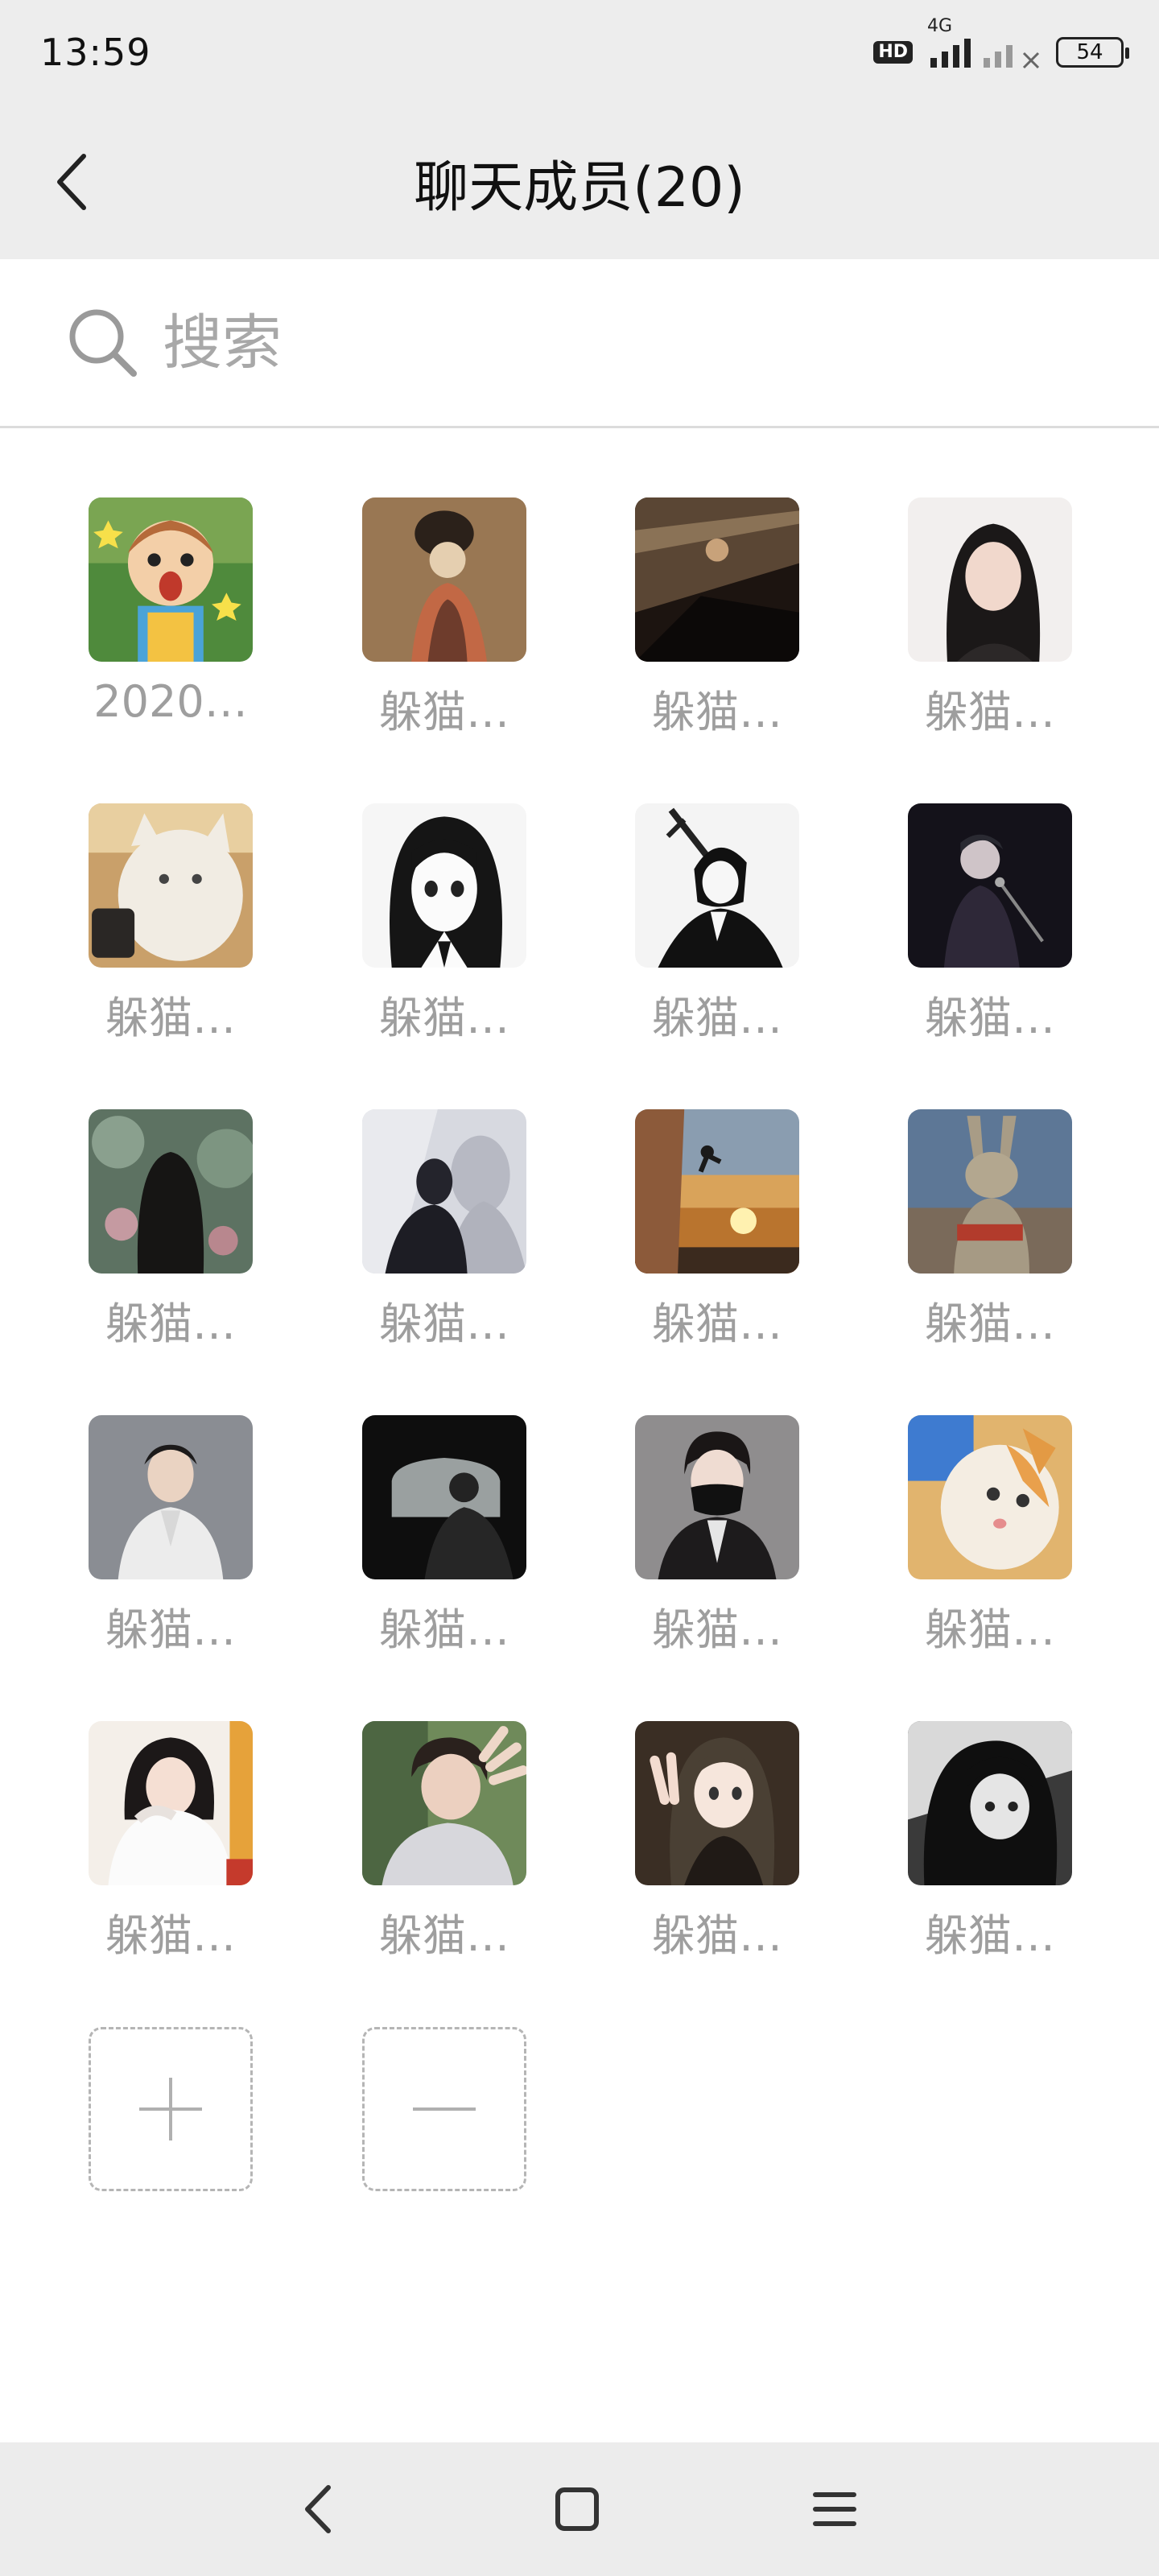 The image size is (1159, 2576). I want to click on signal-group: 4G, so click(984, 43).